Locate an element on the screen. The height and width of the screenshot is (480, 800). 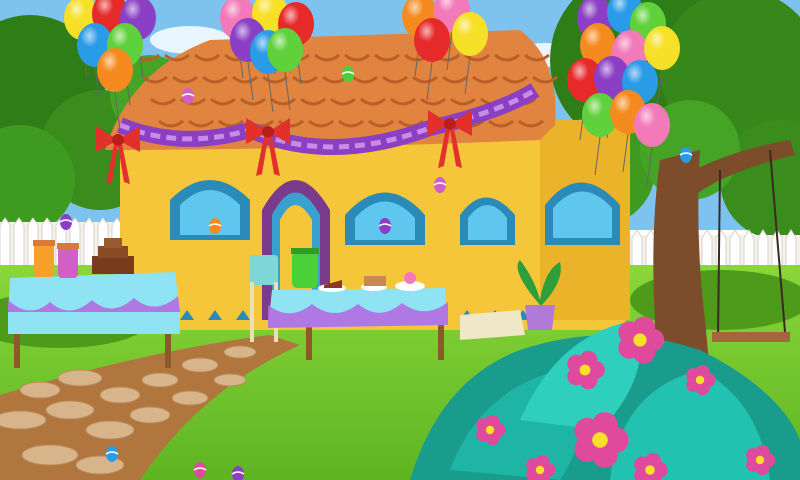
green-jar-icon is located at coordinates (305, 268).